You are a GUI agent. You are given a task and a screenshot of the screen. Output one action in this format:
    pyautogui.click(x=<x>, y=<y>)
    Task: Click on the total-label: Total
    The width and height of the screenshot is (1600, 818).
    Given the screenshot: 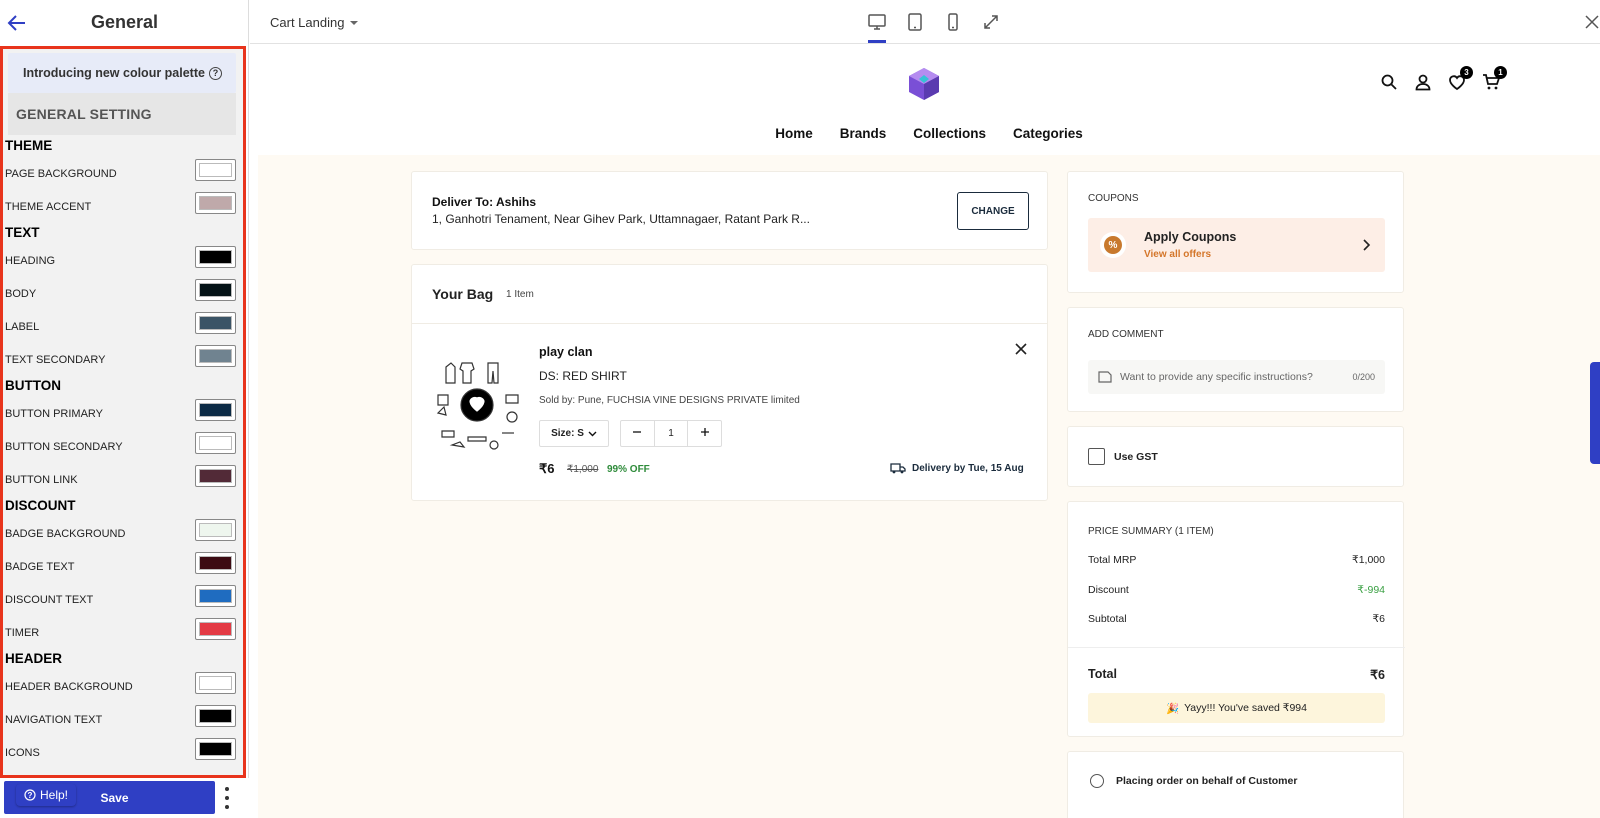 What is the action you would take?
    pyautogui.click(x=1102, y=674)
    